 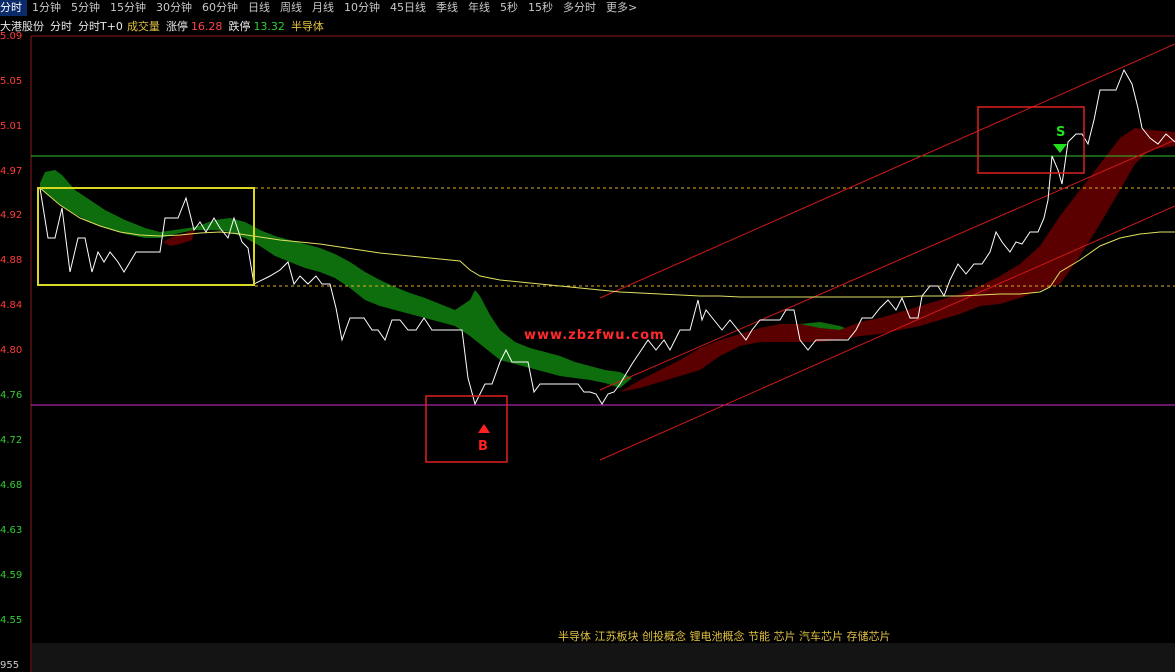 What do you see at coordinates (483, 446) in the screenshot?
I see `buy-marker-label: B` at bounding box center [483, 446].